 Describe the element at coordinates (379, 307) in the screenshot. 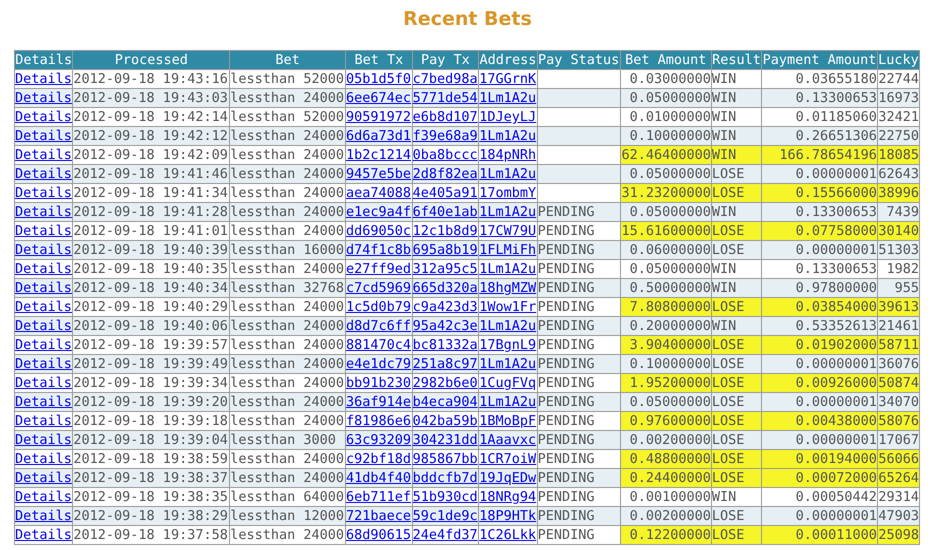

I see `transaction-link: 1c5d0b79` at that location.